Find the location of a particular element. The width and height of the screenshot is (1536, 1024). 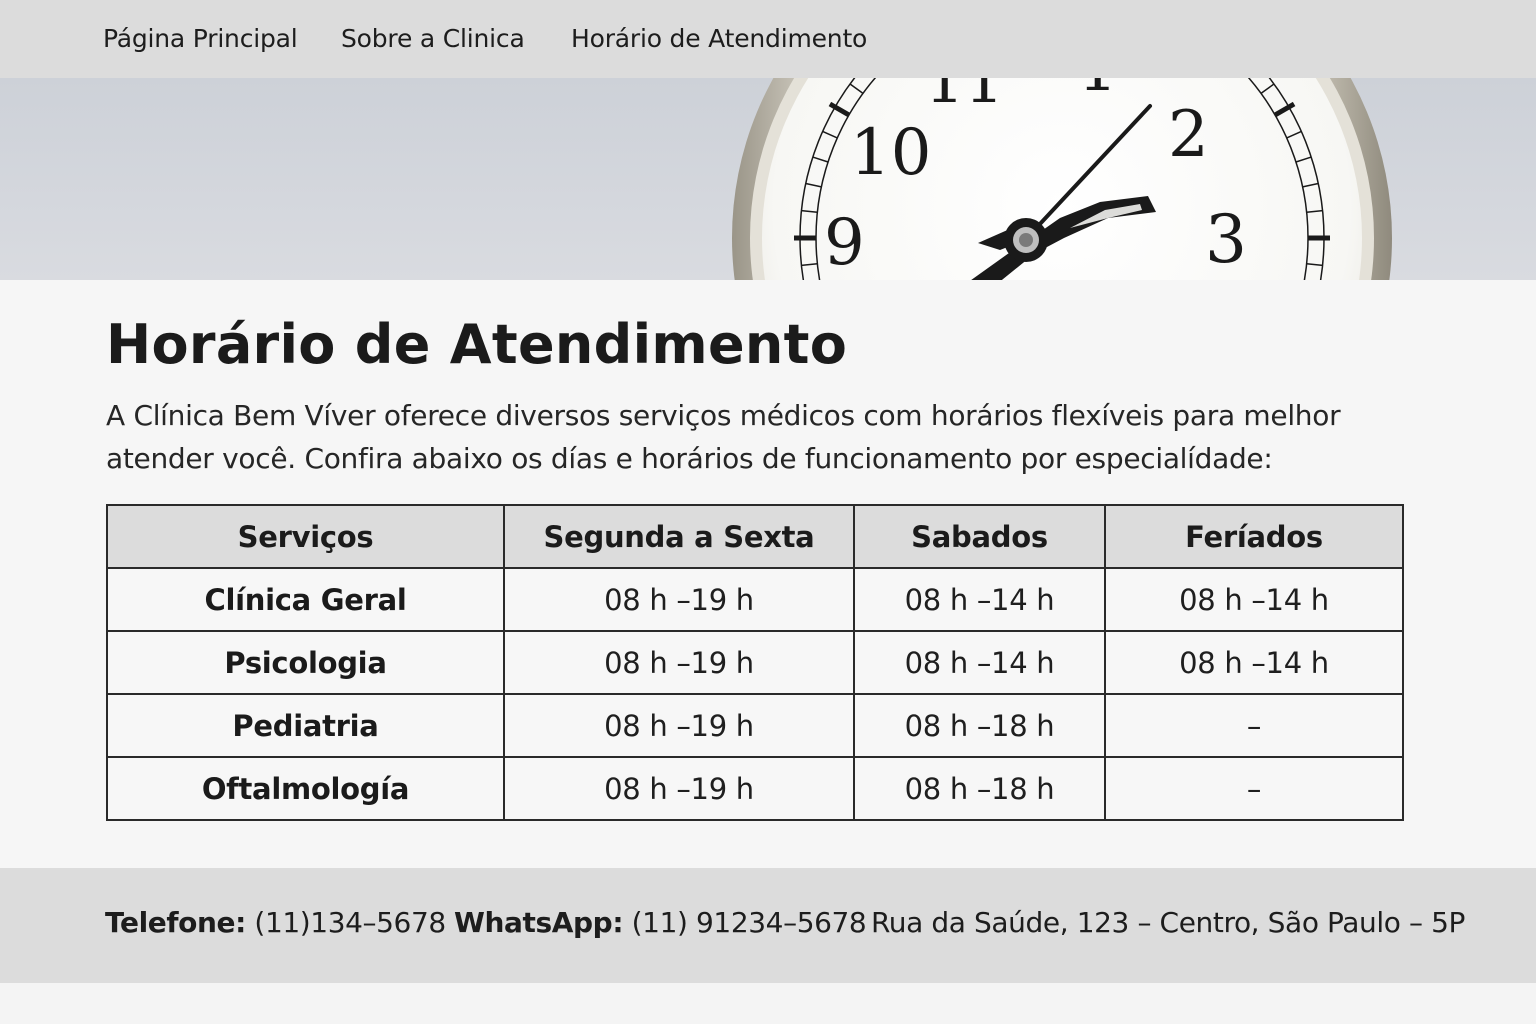

column-header-services: Serviços is located at coordinates (305, 536).